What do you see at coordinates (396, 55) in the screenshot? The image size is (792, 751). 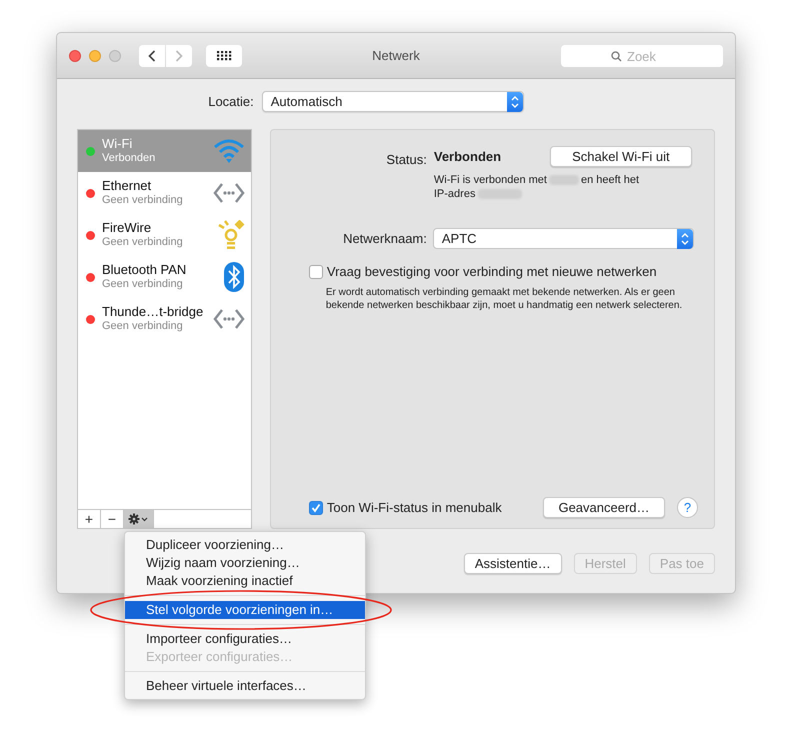 I see `window-title: Netwerk` at bounding box center [396, 55].